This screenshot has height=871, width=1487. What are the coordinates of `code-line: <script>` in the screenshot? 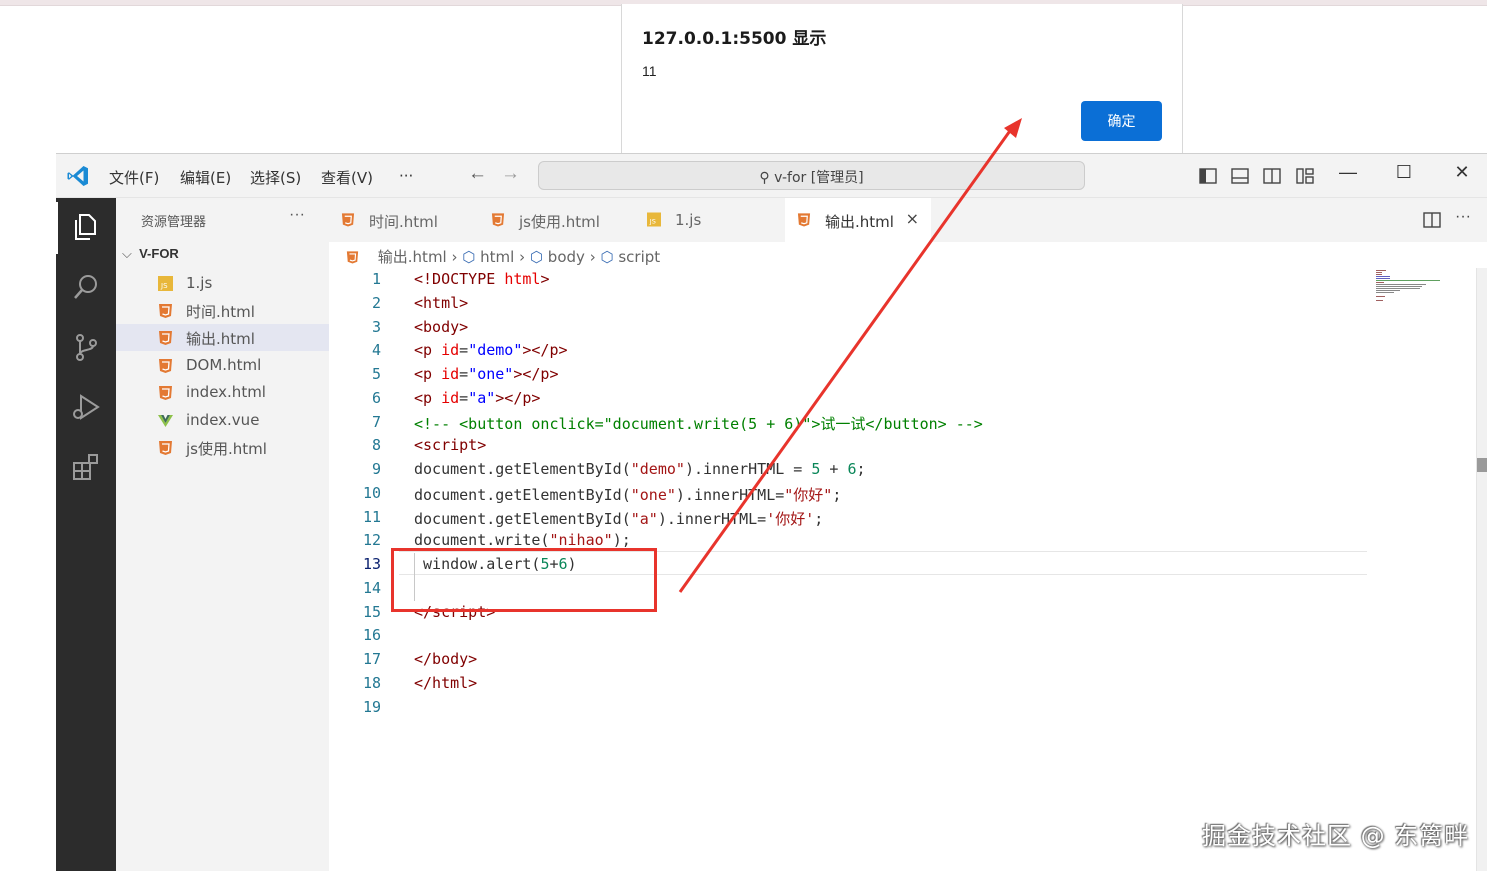 It's located at (450, 445).